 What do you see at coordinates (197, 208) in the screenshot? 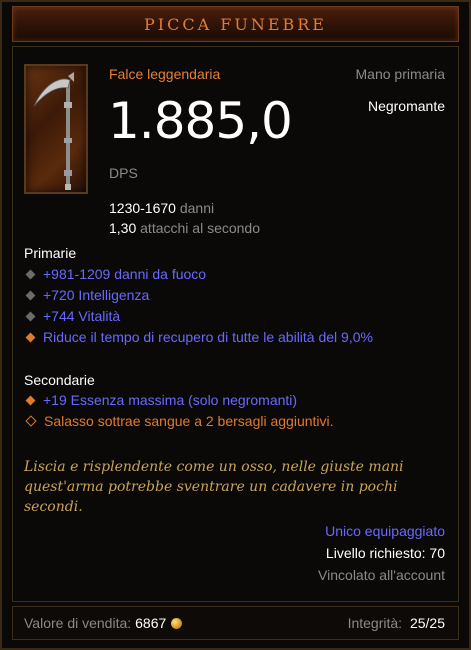
I see `damage-label: danni` at bounding box center [197, 208].